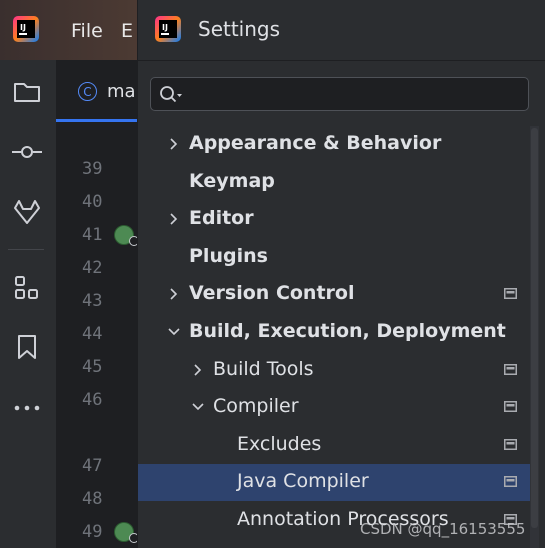 The image size is (545, 548). What do you see at coordinates (279, 443) in the screenshot?
I see `settings-tree-item-label: Excludes` at bounding box center [279, 443].